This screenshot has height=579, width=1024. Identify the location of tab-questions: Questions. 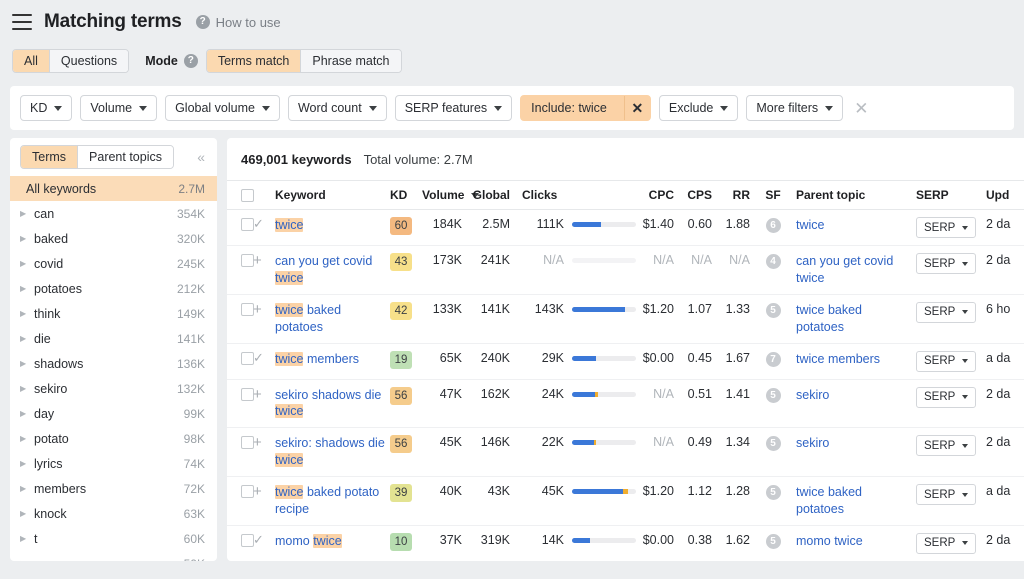
(89, 61).